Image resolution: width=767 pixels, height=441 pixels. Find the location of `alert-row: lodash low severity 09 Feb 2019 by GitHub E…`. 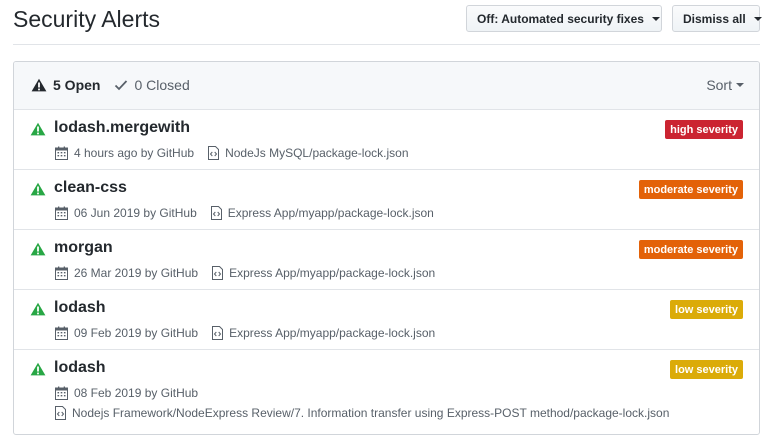

alert-row: lodash low severity 09 Feb 2019 by GitHub E… is located at coordinates (386, 320).